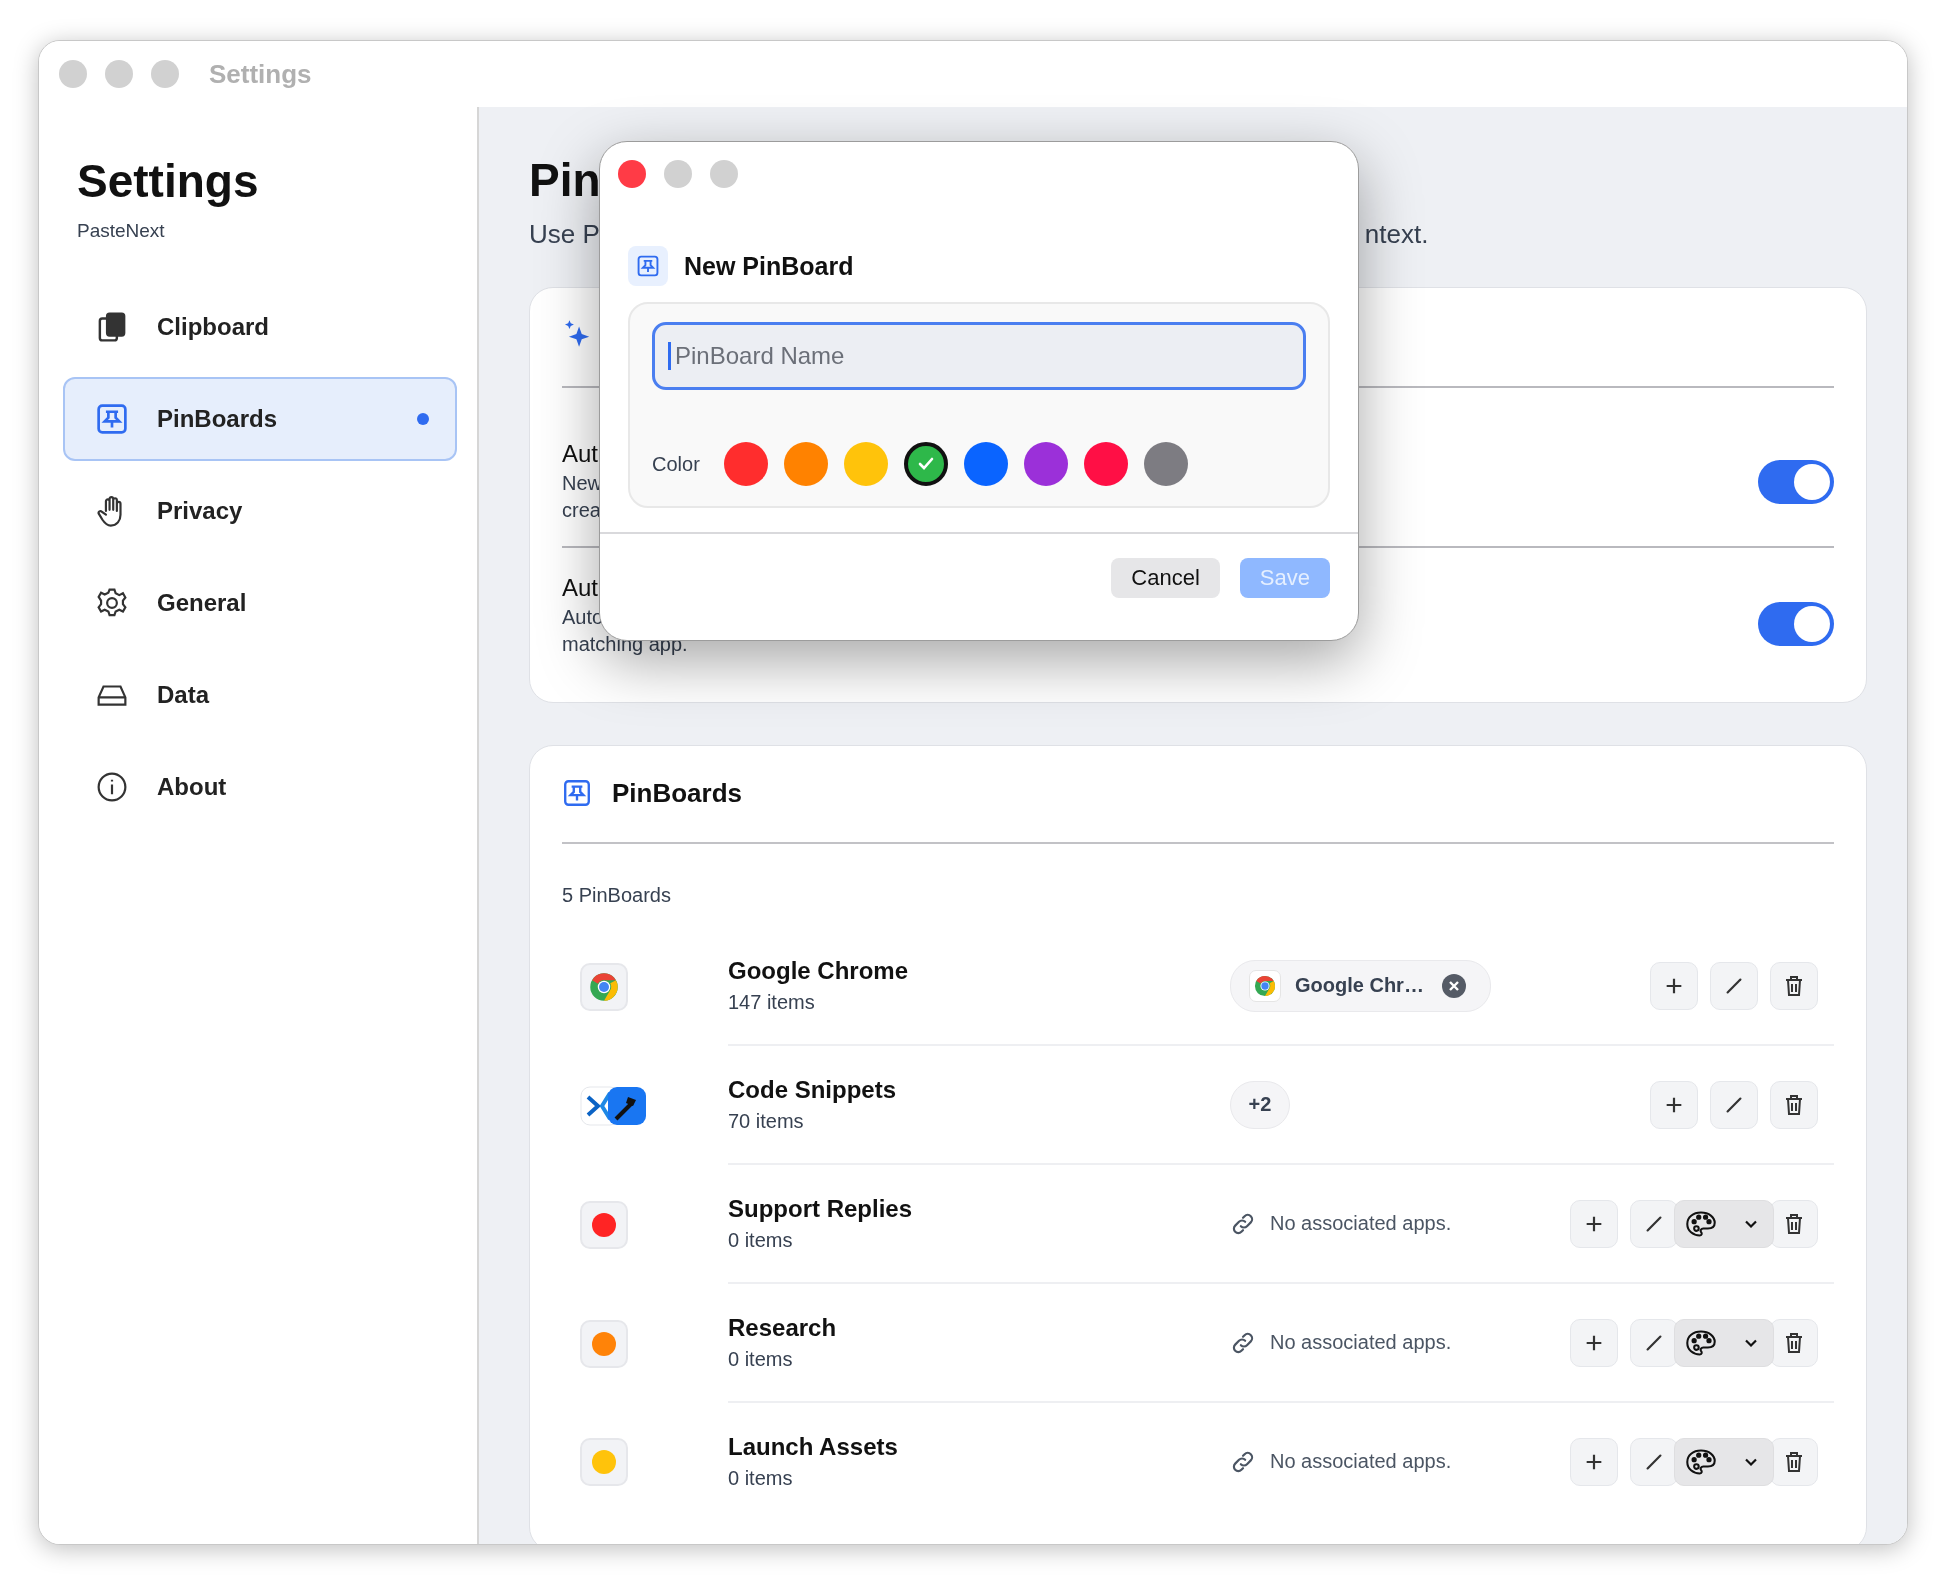 This screenshot has width=1944, height=1588. I want to click on item-count: 147 items, so click(772, 1002).